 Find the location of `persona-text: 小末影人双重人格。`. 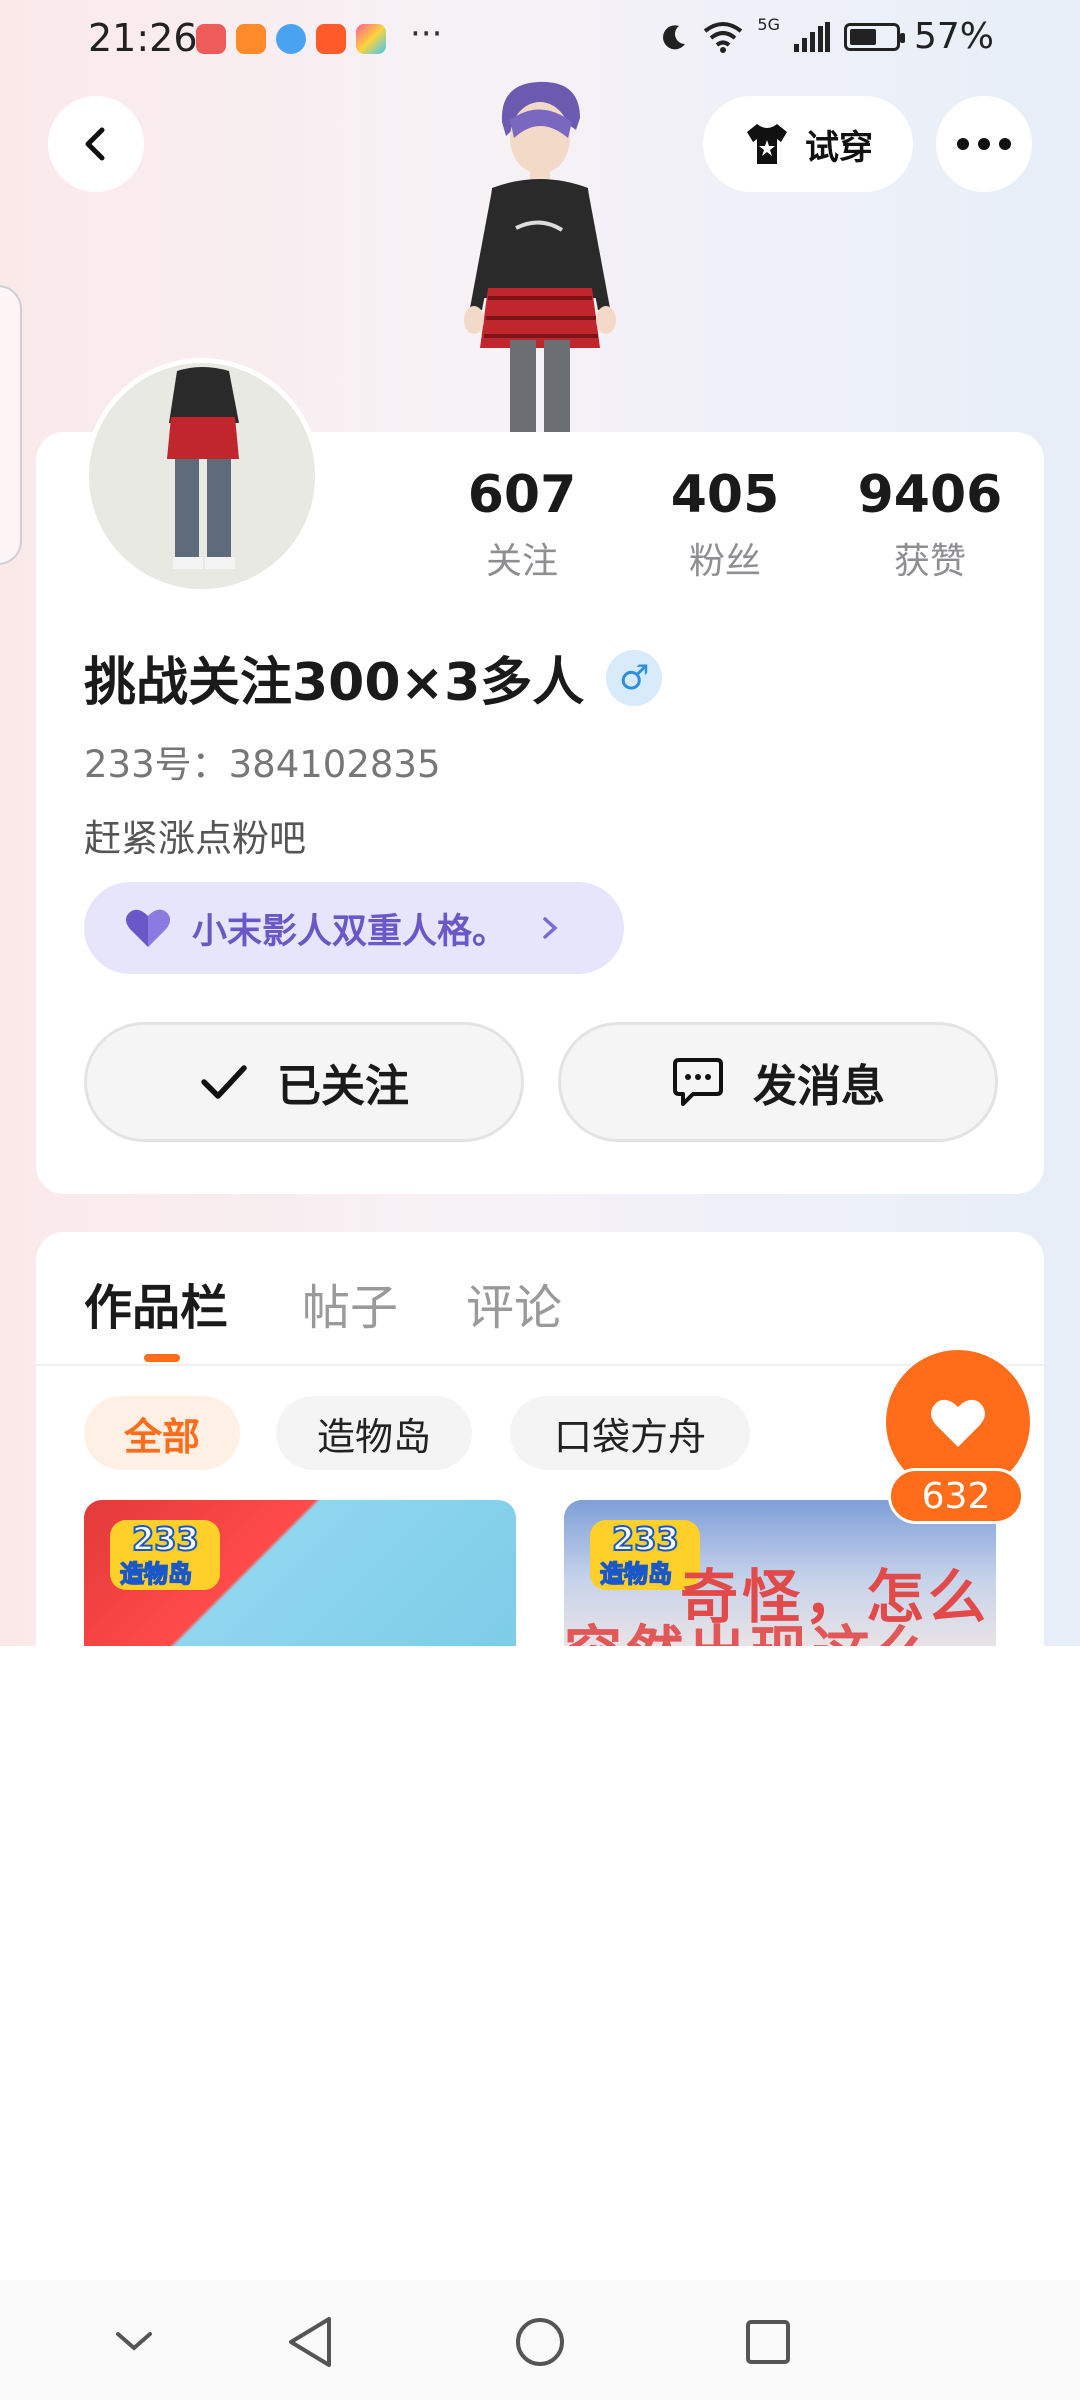

persona-text: 小末影人双重人格。 is located at coordinates (350, 931).